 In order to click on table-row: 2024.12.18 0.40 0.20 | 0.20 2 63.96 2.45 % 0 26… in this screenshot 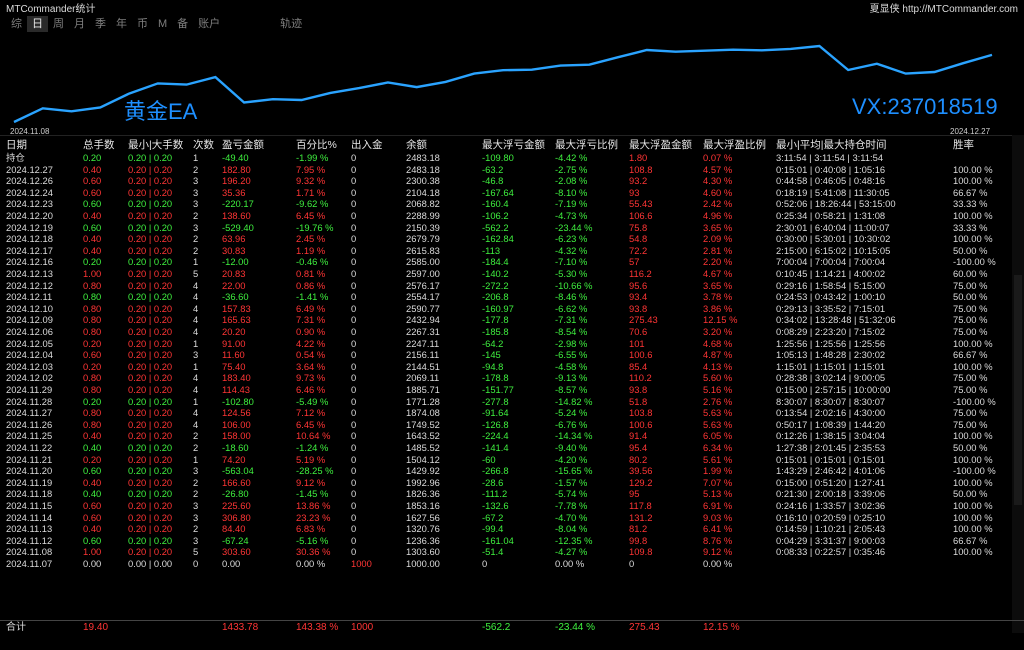, I will do `click(512, 239)`.